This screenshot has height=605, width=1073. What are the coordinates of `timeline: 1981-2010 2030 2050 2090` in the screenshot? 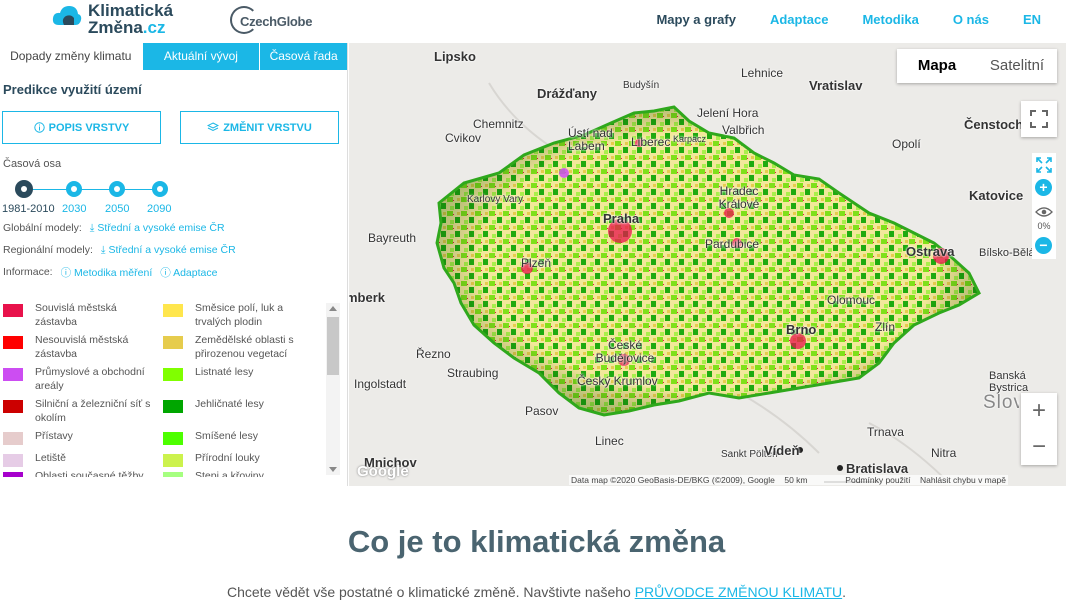 It's located at (173, 200).